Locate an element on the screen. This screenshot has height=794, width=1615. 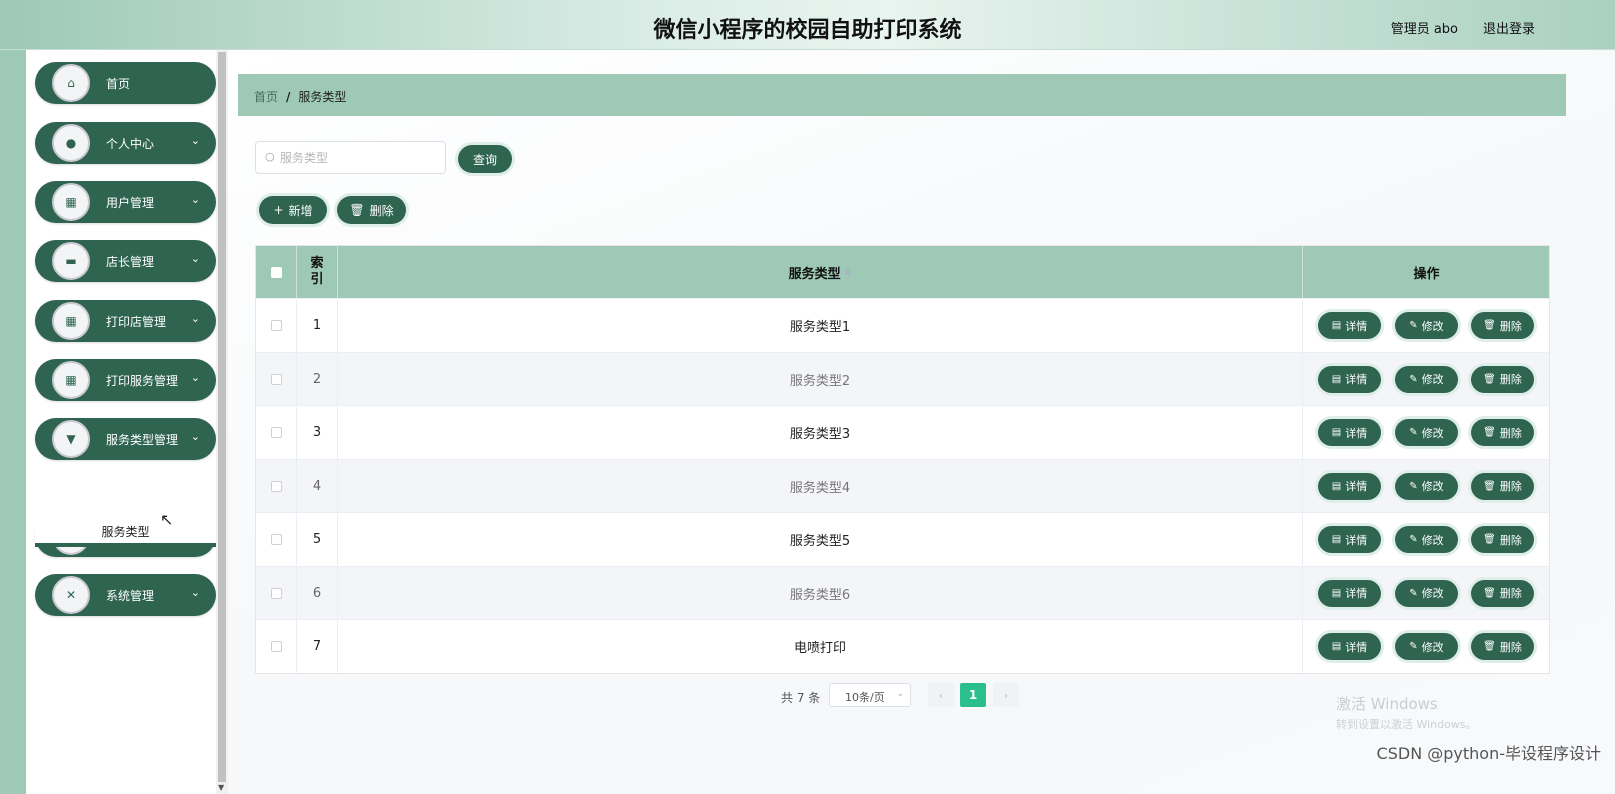
sidebar-item-4: ▦ 打印店管理 ⌄ is located at coordinates (125, 321).